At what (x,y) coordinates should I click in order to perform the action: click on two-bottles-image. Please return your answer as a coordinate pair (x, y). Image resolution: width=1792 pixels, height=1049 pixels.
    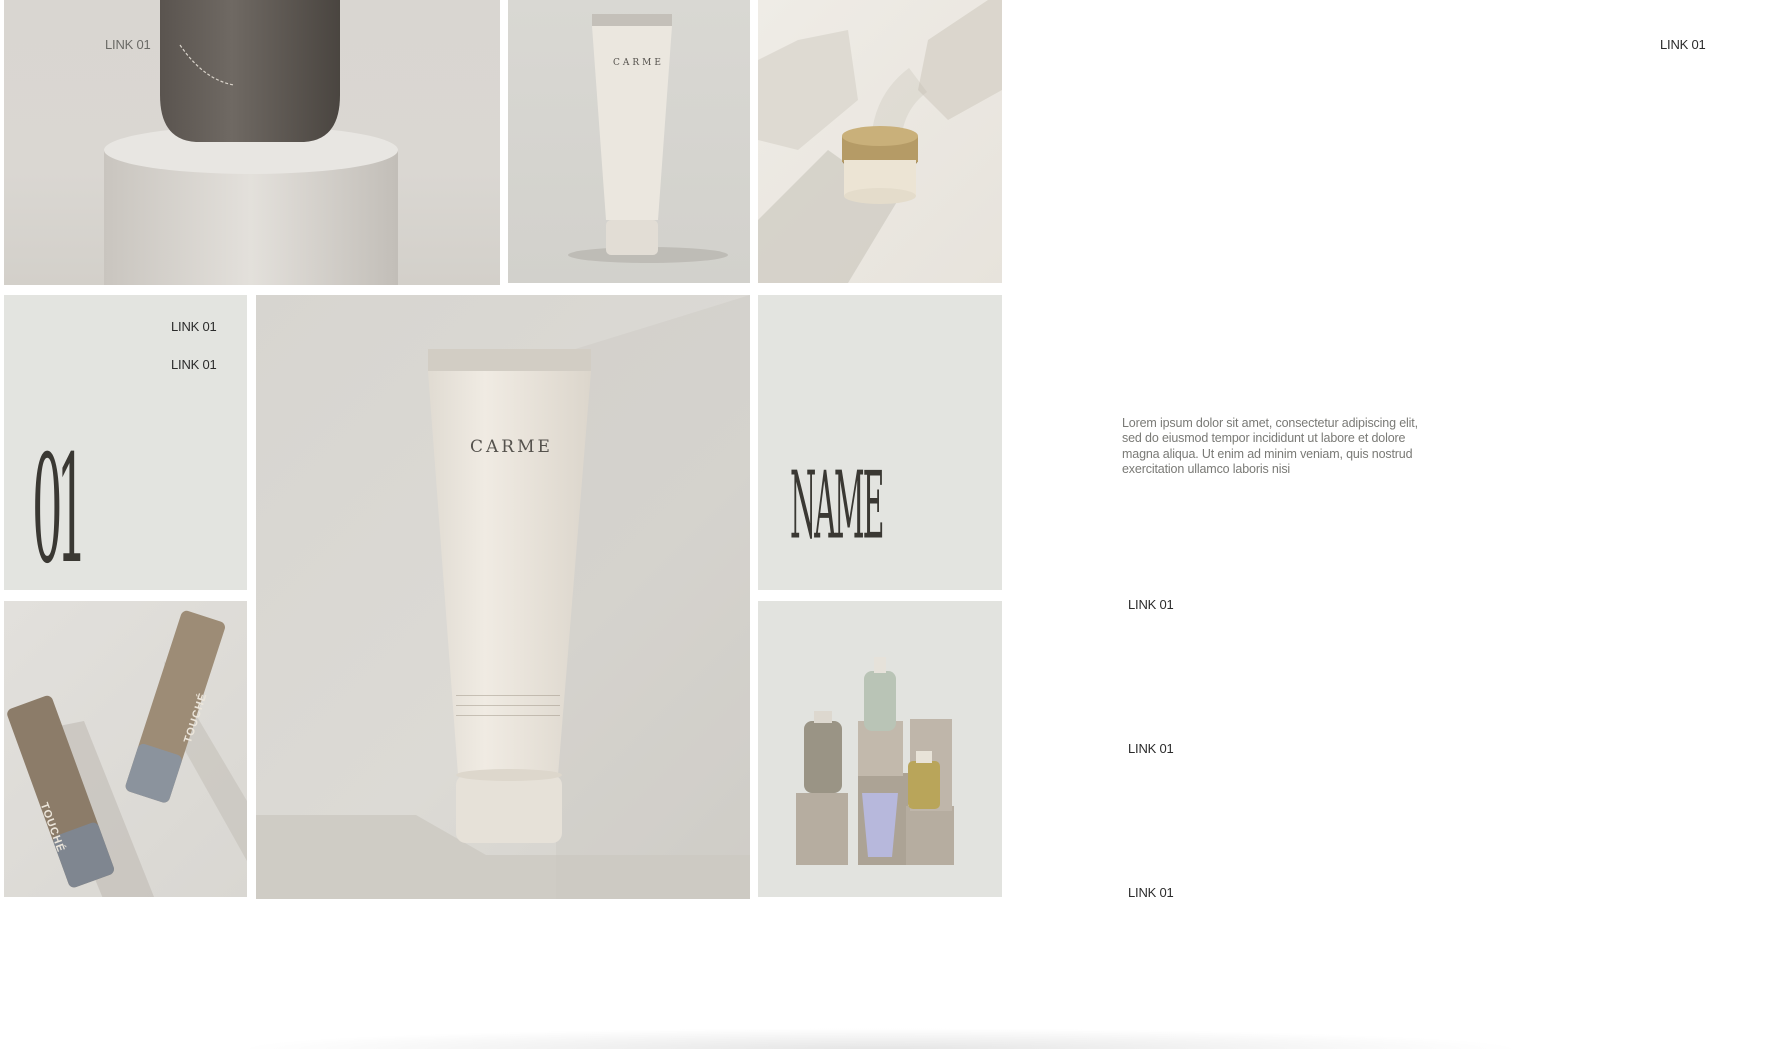
    Looking at the image, I should click on (127, 753).